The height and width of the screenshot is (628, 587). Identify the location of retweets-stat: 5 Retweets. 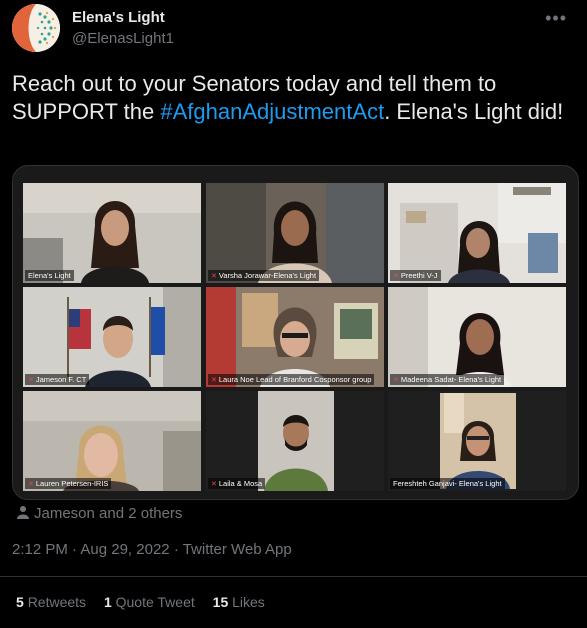
(51, 602).